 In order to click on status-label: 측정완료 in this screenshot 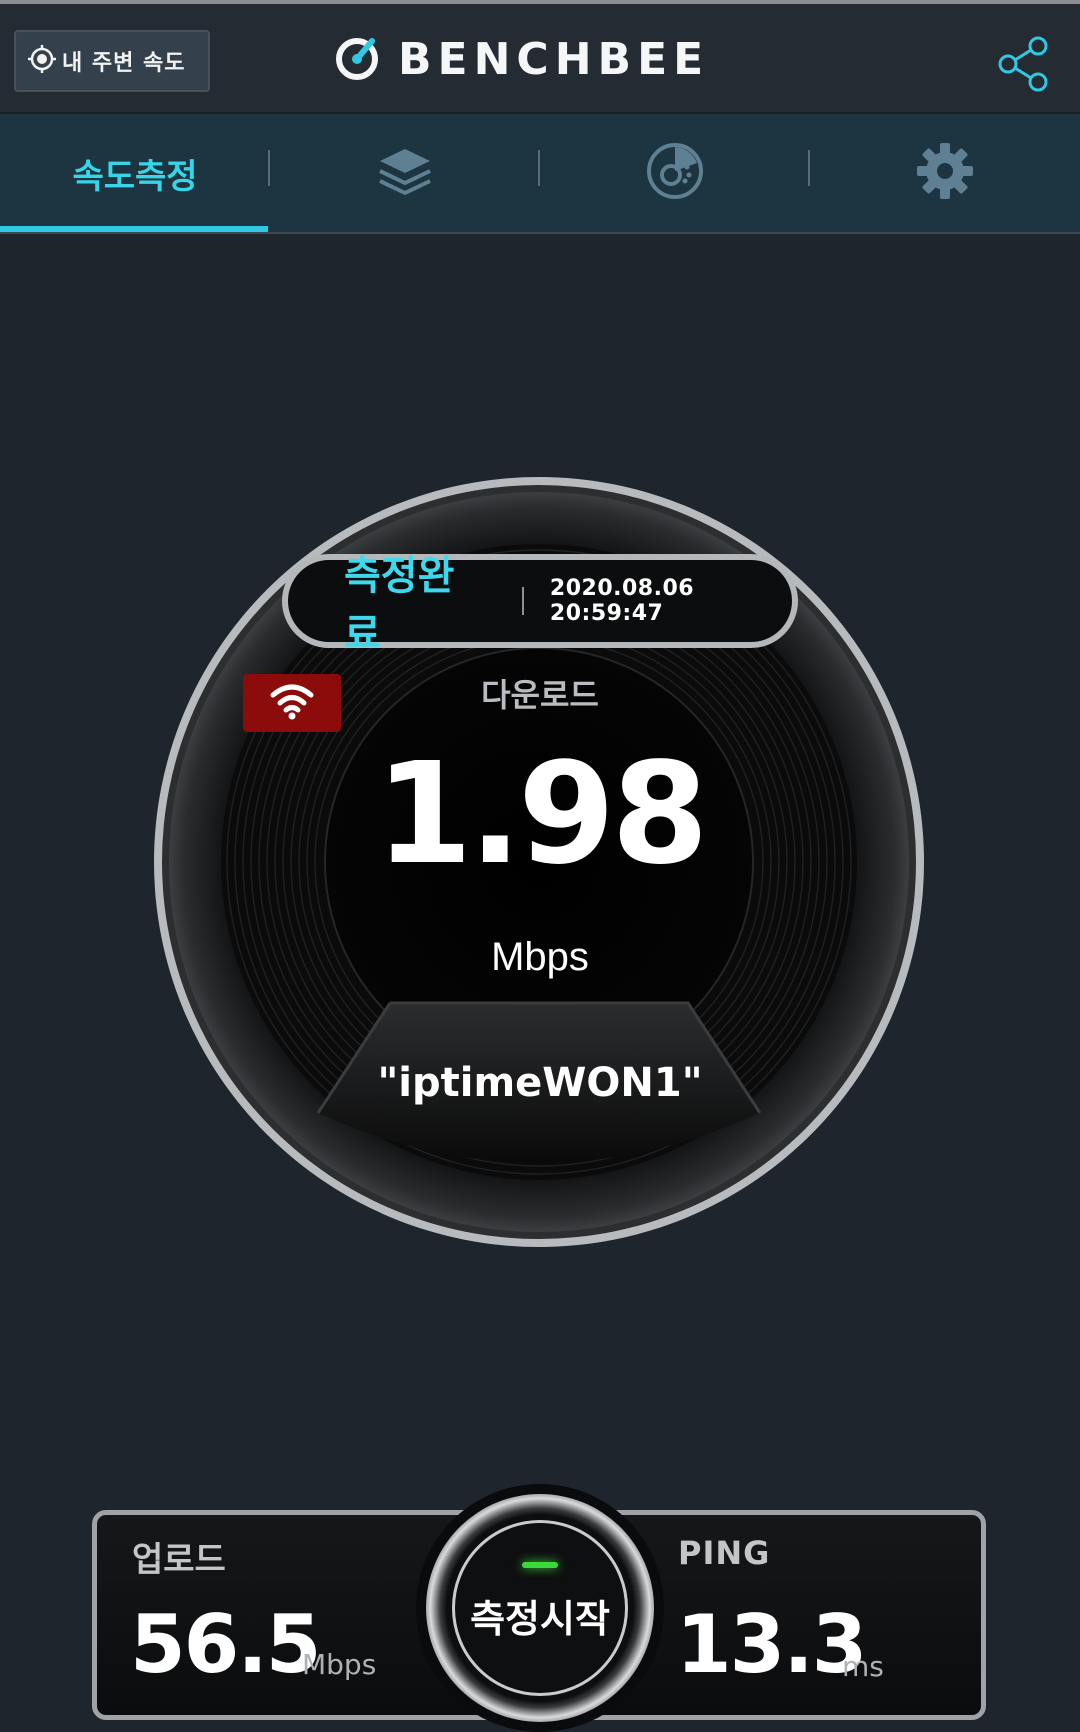, I will do `click(399, 605)`.